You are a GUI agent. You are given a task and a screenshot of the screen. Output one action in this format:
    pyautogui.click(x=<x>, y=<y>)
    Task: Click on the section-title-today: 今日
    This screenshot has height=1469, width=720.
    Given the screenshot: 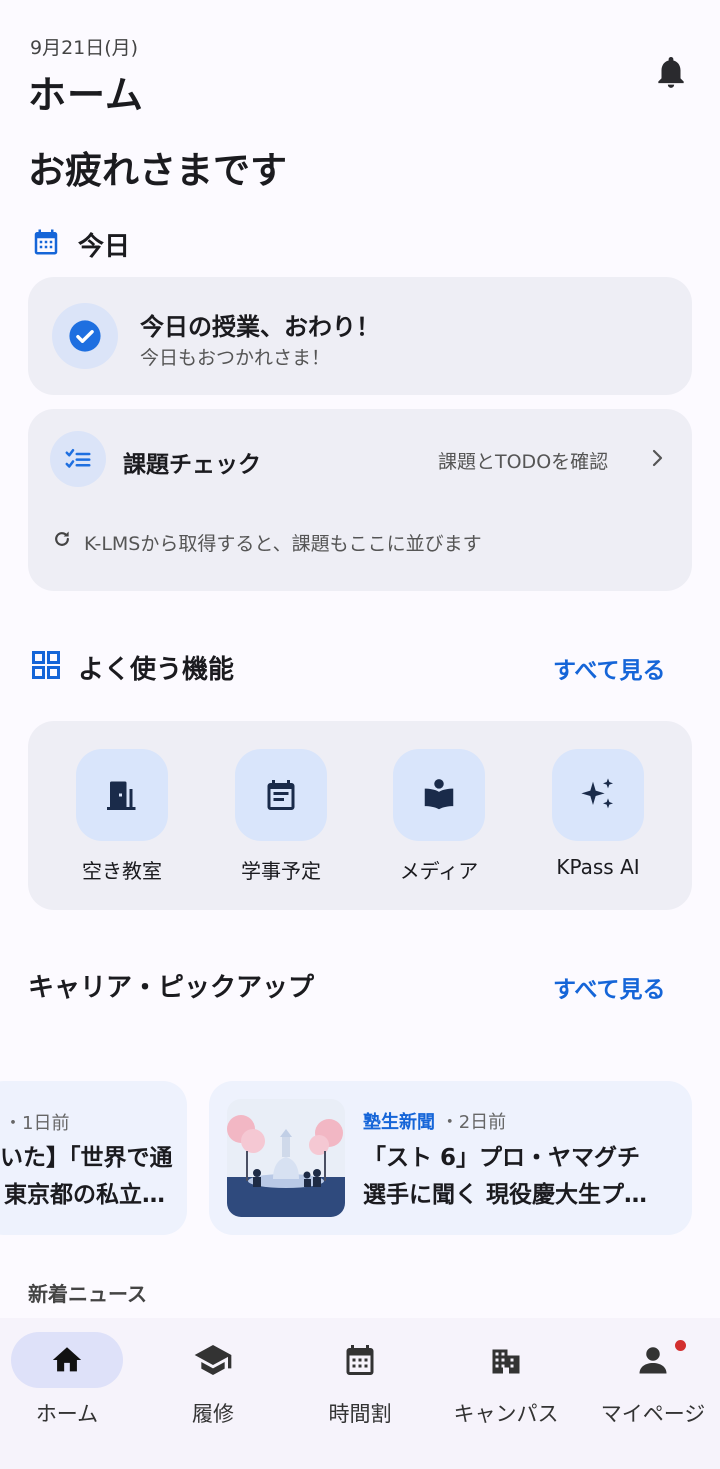 What is the action you would take?
    pyautogui.click(x=104, y=247)
    